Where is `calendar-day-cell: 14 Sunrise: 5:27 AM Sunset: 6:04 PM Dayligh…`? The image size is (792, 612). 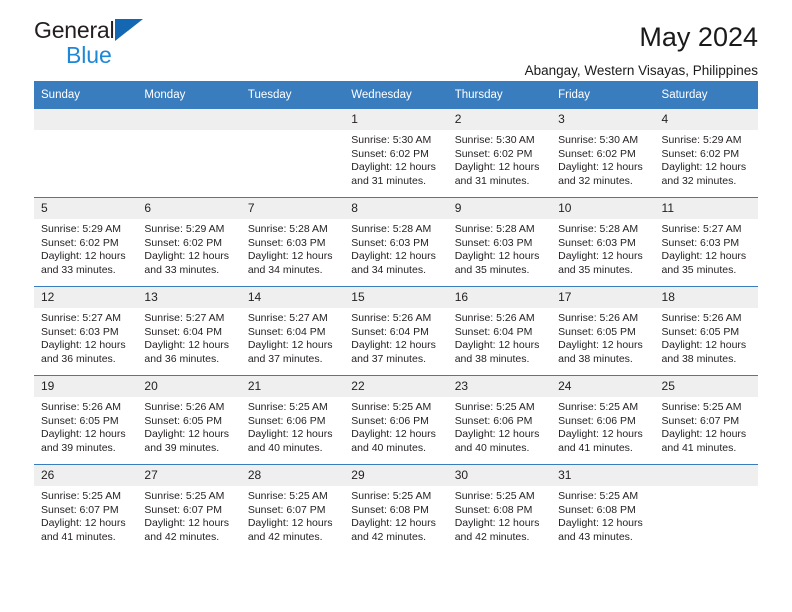 calendar-day-cell: 14 Sunrise: 5:27 AM Sunset: 6:04 PM Dayligh… is located at coordinates (292, 331).